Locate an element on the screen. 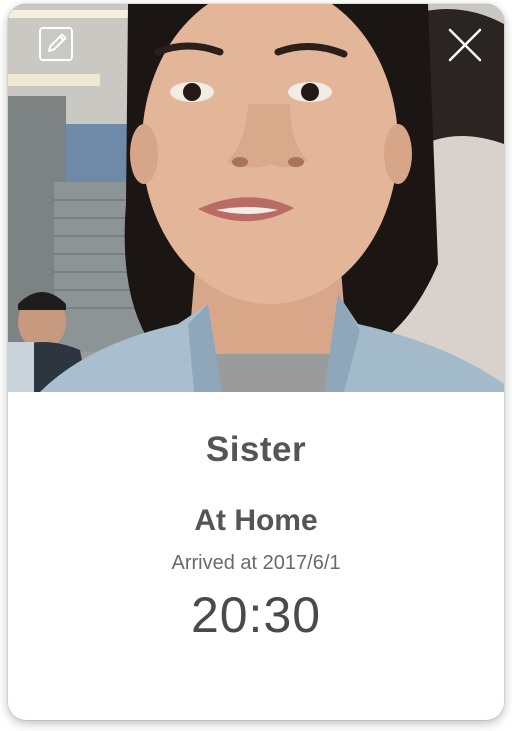 This screenshot has width=512, height=731. close-button is located at coordinates (465, 45).